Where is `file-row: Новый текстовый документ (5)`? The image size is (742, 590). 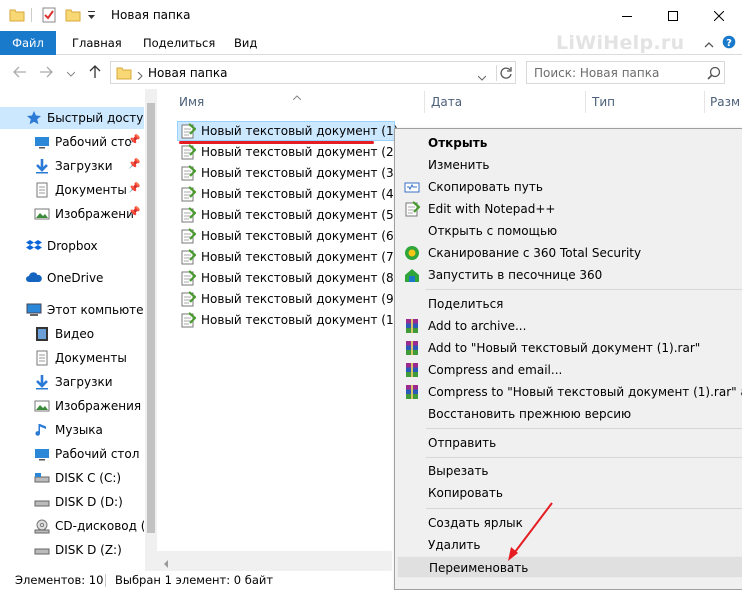
file-row: Новый текстовый документ (5) is located at coordinates (287, 215).